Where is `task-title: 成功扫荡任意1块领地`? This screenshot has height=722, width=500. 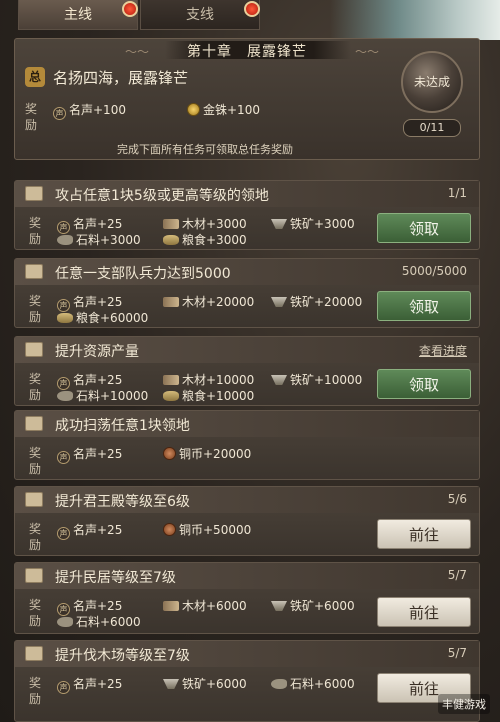
task-title: 成功扫荡任意1块领地 is located at coordinates (122, 426).